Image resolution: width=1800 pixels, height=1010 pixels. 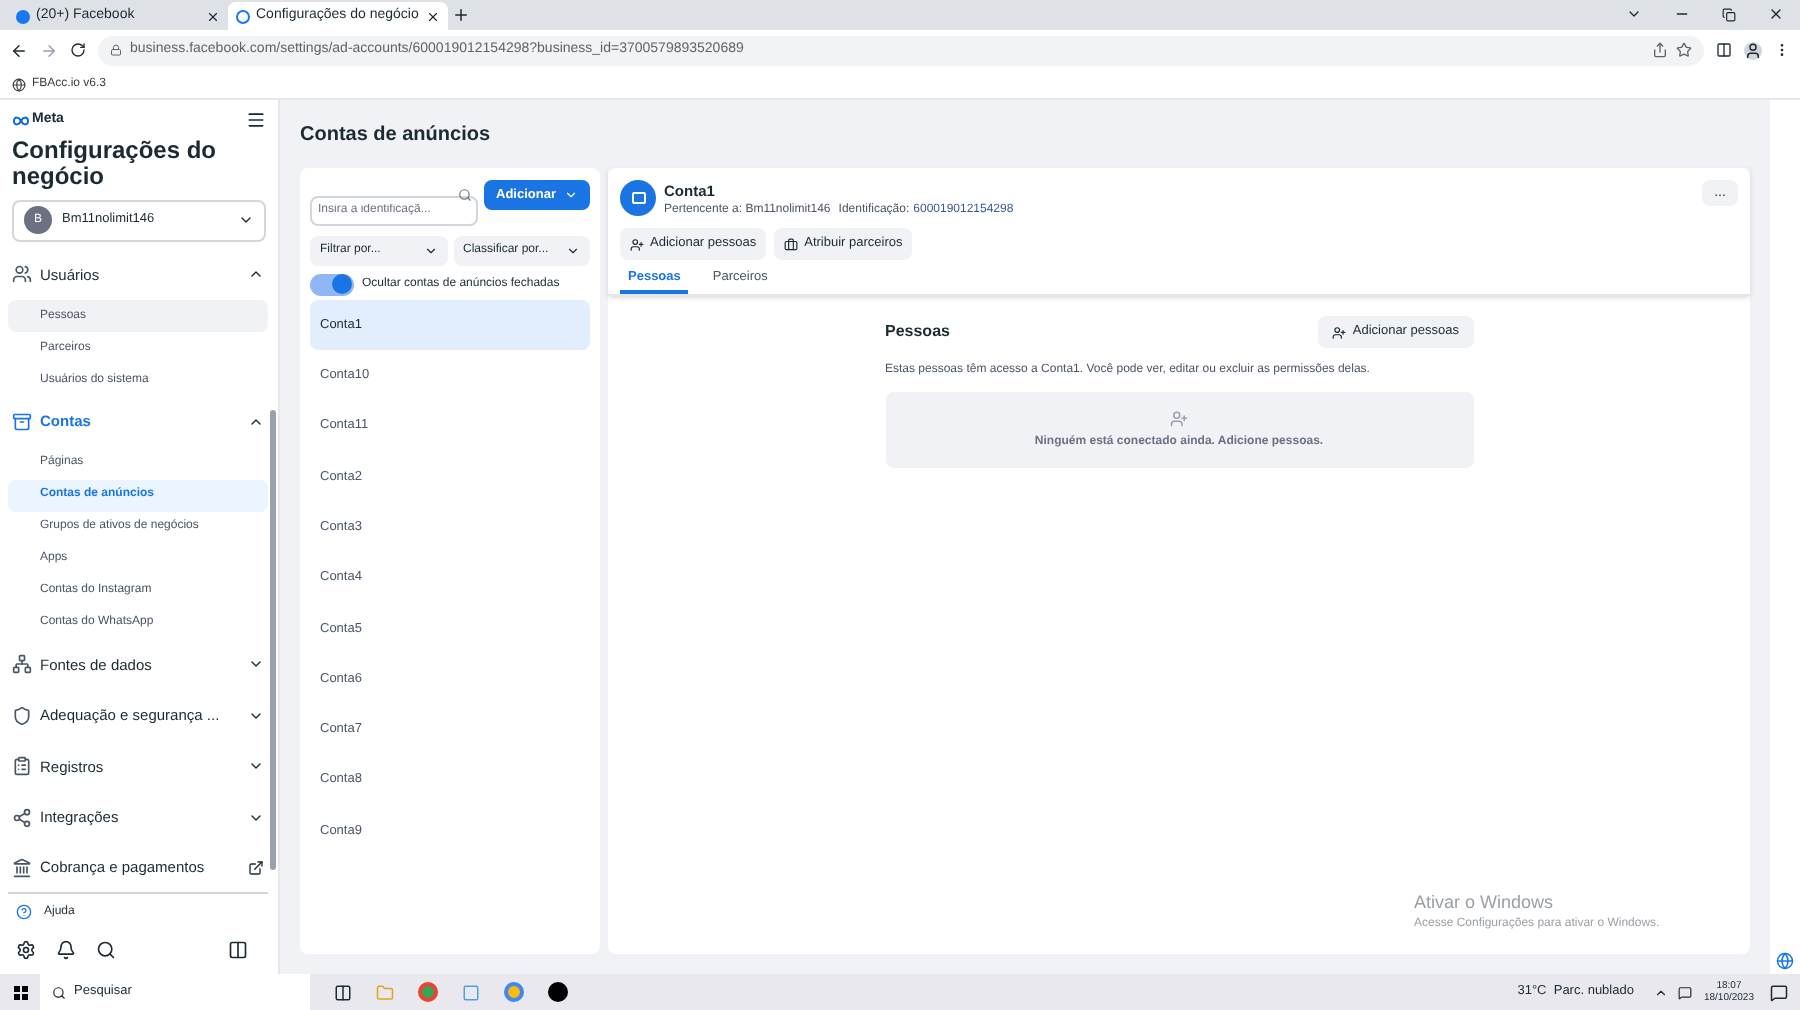 I want to click on section-title: Pessoas, so click(x=917, y=332).